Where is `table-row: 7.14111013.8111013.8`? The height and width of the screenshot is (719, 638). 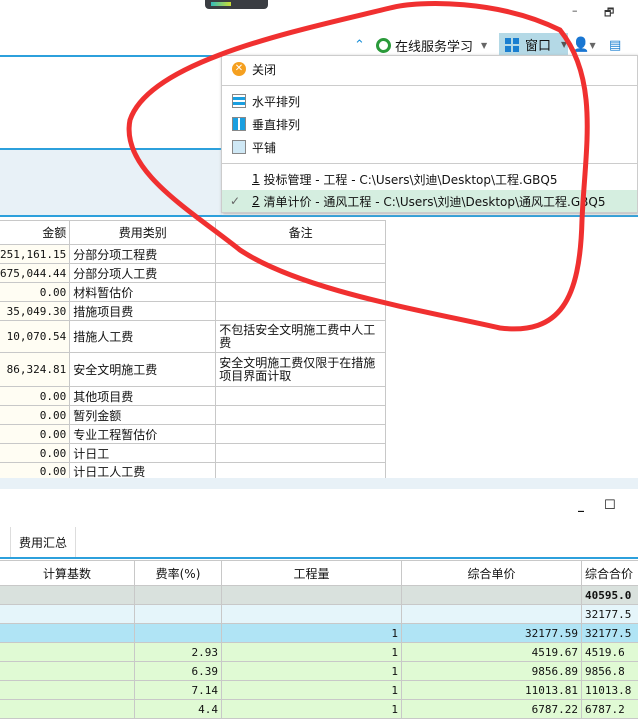 table-row: 7.14111013.8111013.8 is located at coordinates (319, 690).